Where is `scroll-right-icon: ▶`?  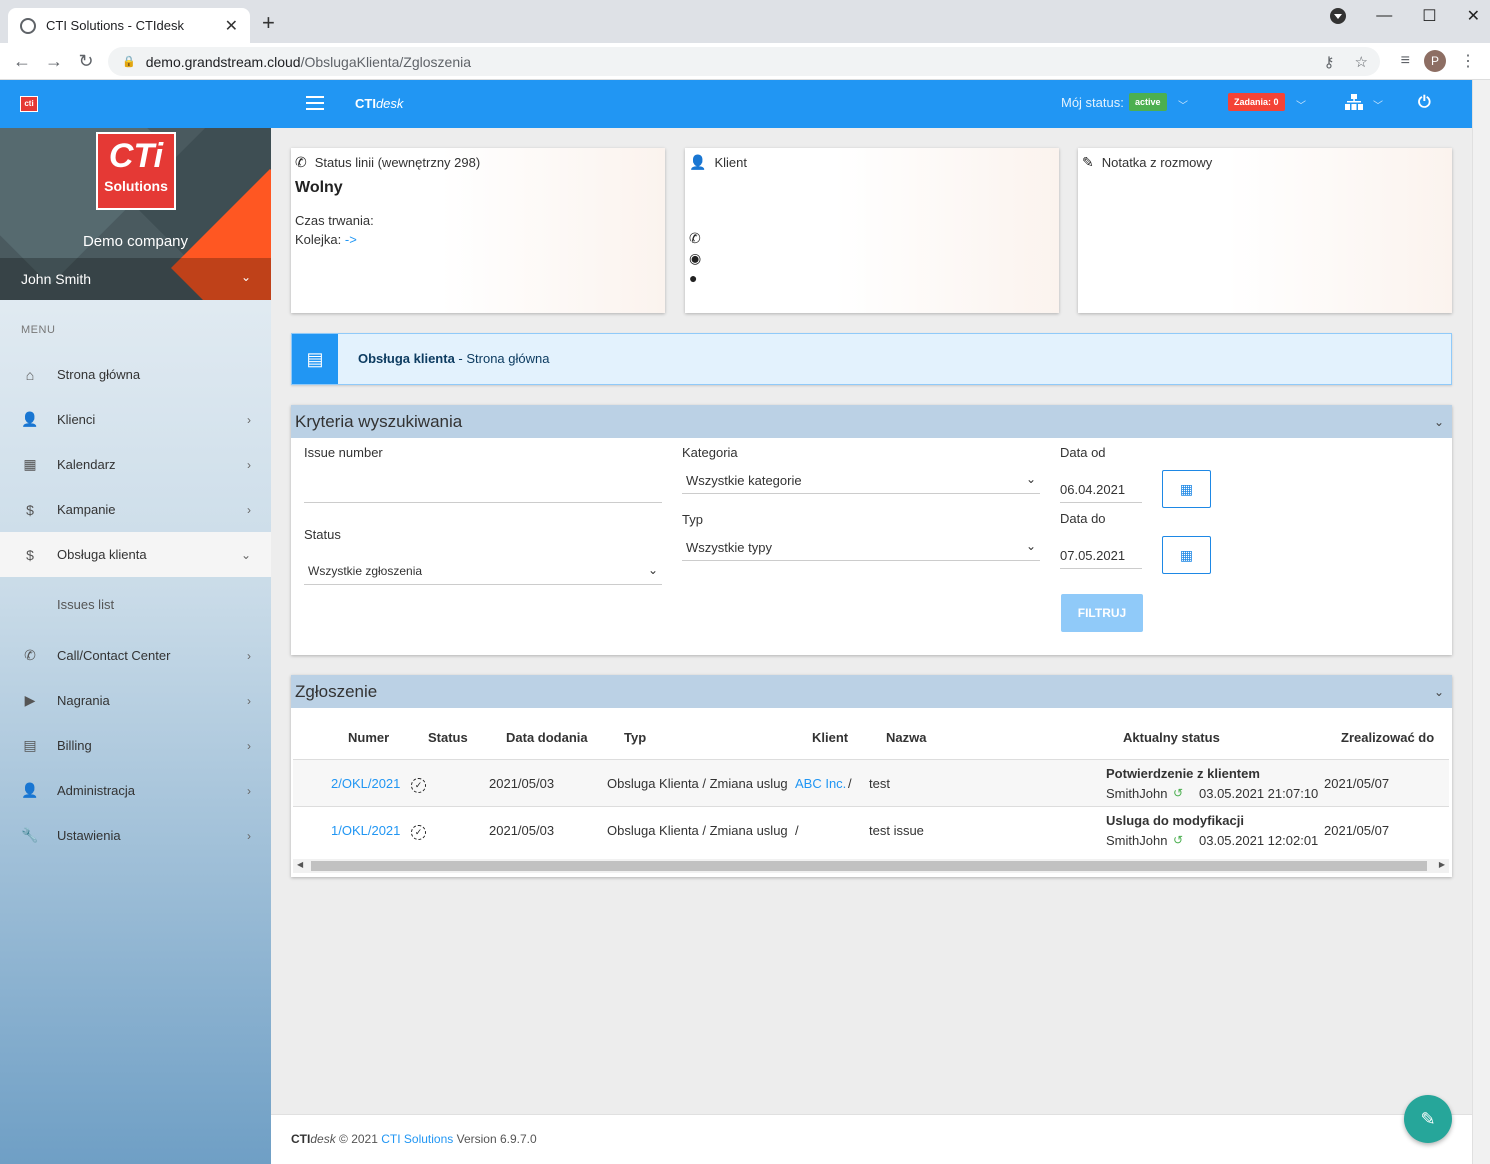 scroll-right-icon: ▶ is located at coordinates (1441, 864).